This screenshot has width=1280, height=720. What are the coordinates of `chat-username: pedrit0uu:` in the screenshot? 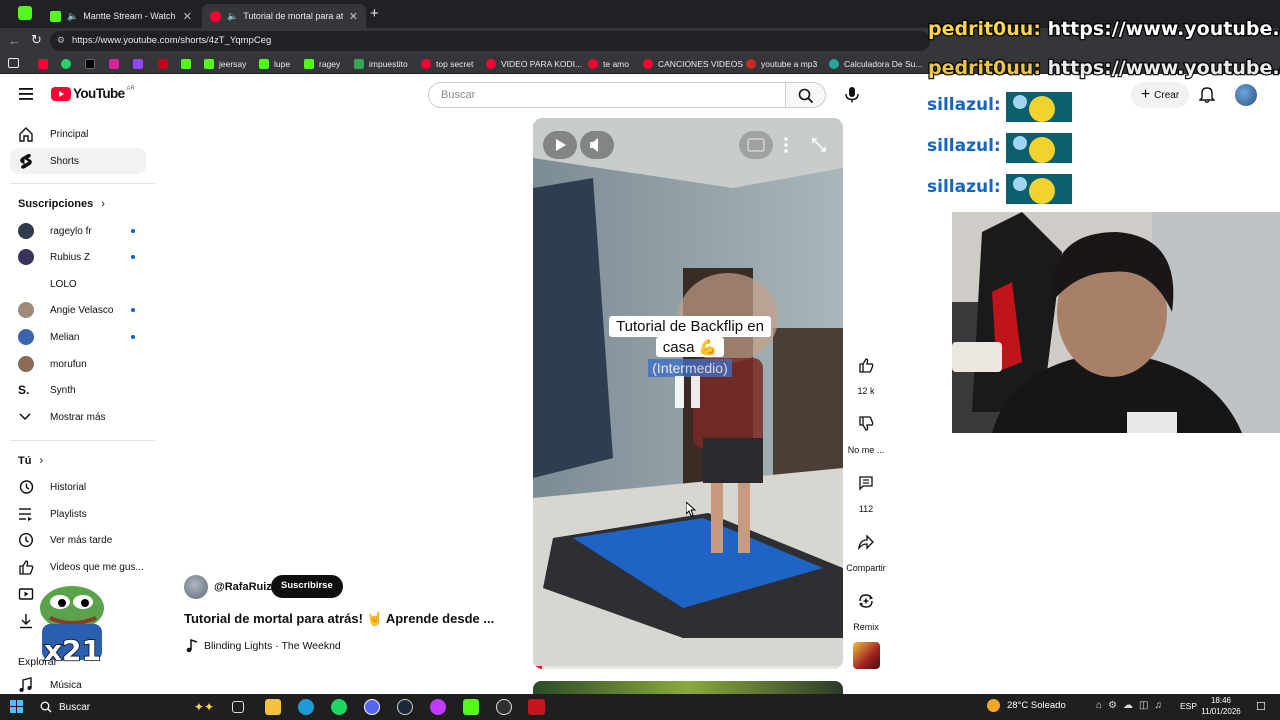 It's located at (984, 68).